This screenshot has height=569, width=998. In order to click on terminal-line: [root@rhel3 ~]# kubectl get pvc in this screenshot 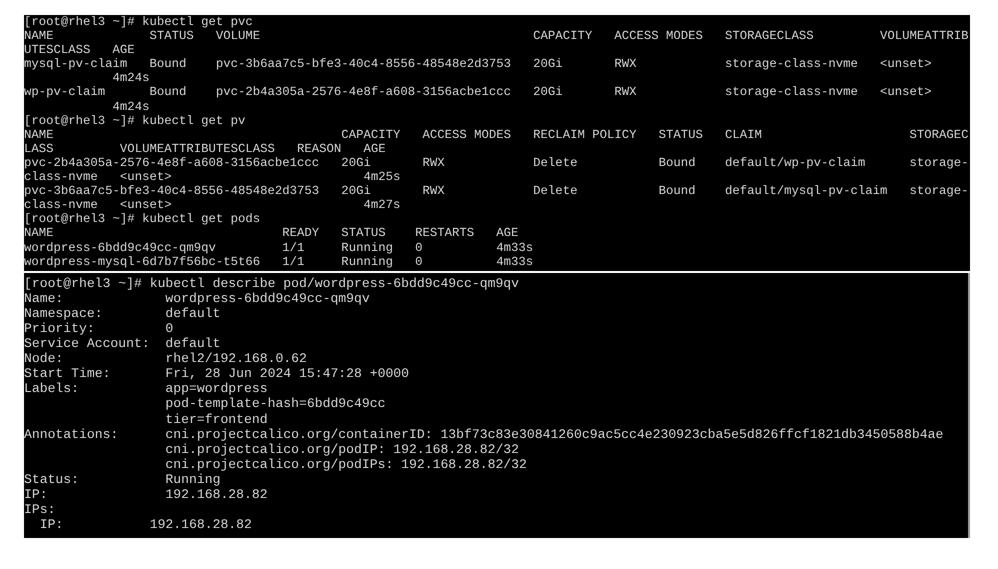, I will do `click(138, 22)`.